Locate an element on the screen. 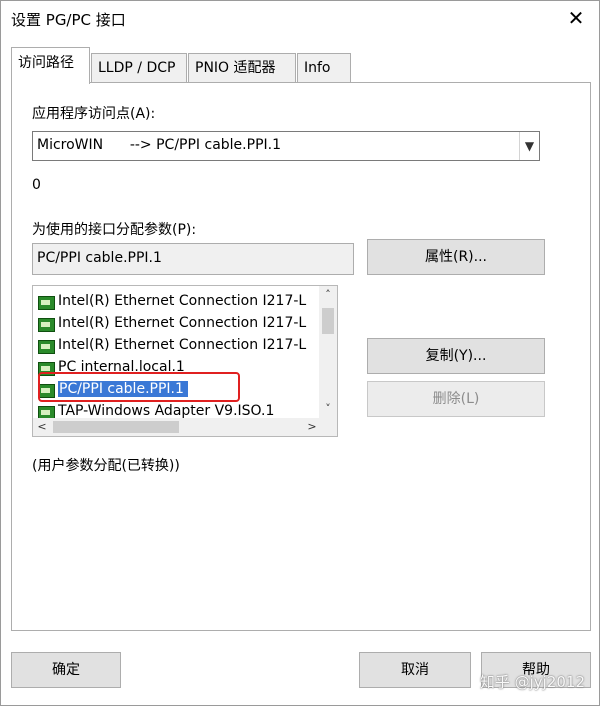 The image size is (600, 706). interface-params-field: PC/PPI cable.PPI.1 is located at coordinates (193, 259).